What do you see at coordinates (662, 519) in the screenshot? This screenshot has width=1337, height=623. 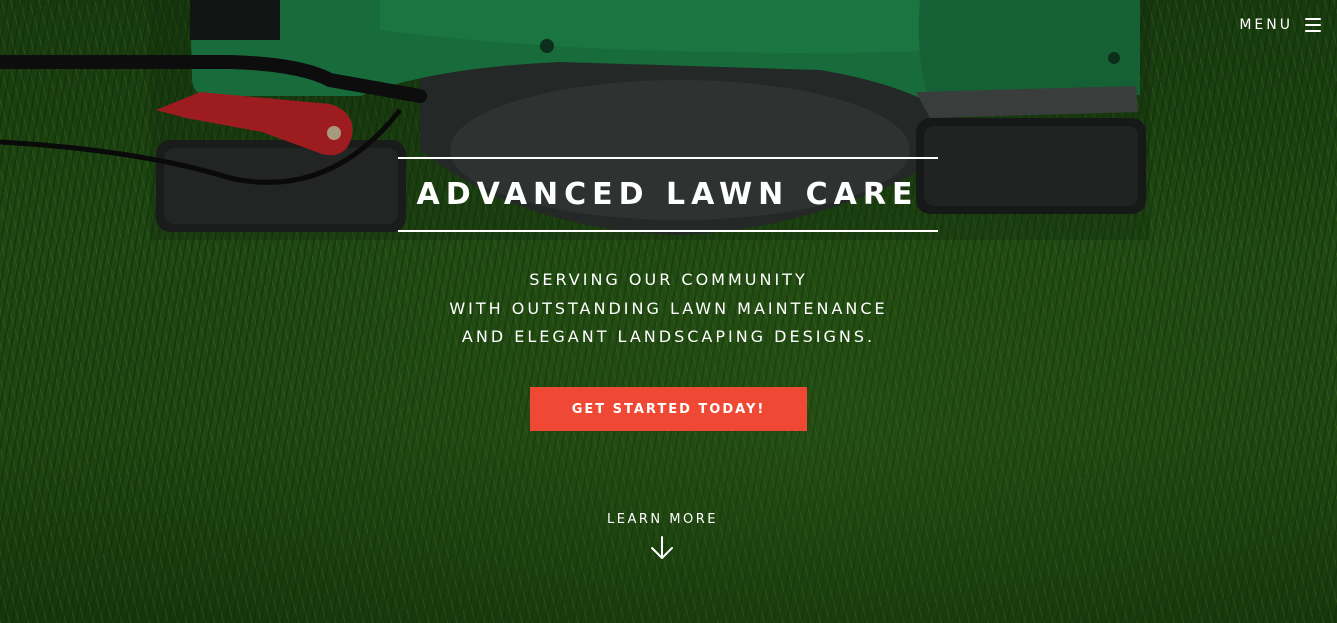 I see `learn-more-label: LEARN MORE` at bounding box center [662, 519].